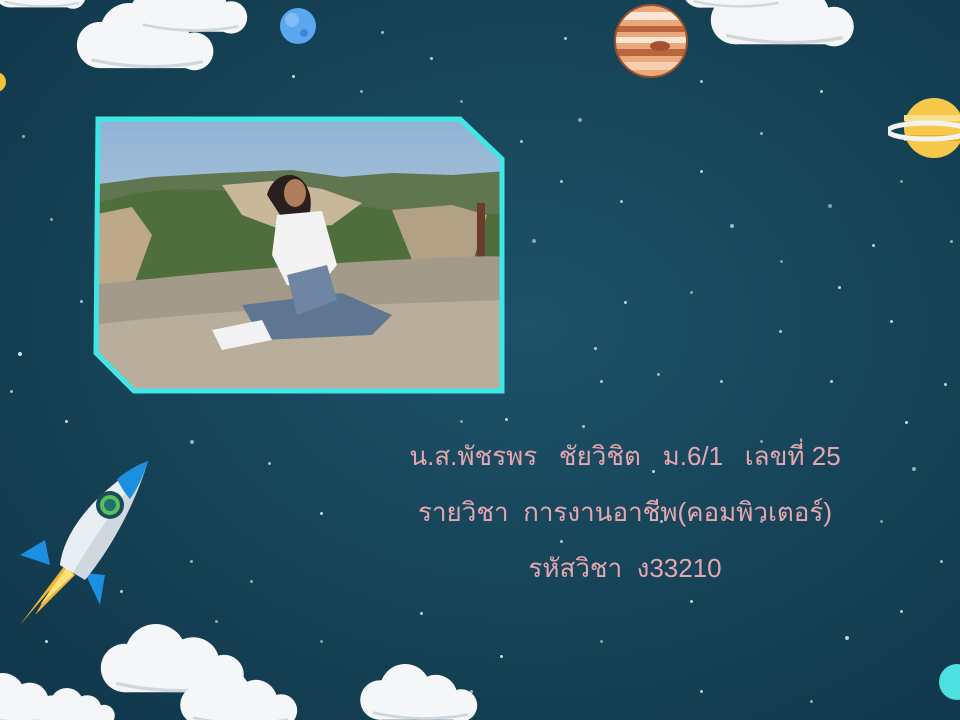 This screenshot has height=720, width=960. I want to click on subject-code-line: รหัสวิชา ง33210, so click(625, 568).